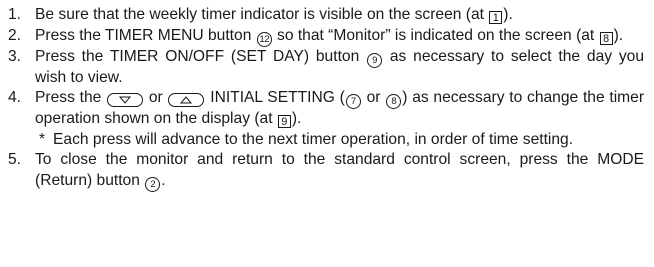 This screenshot has width=654, height=267. Describe the element at coordinates (606, 38) in the screenshot. I see `display-ref-box: 8` at that location.